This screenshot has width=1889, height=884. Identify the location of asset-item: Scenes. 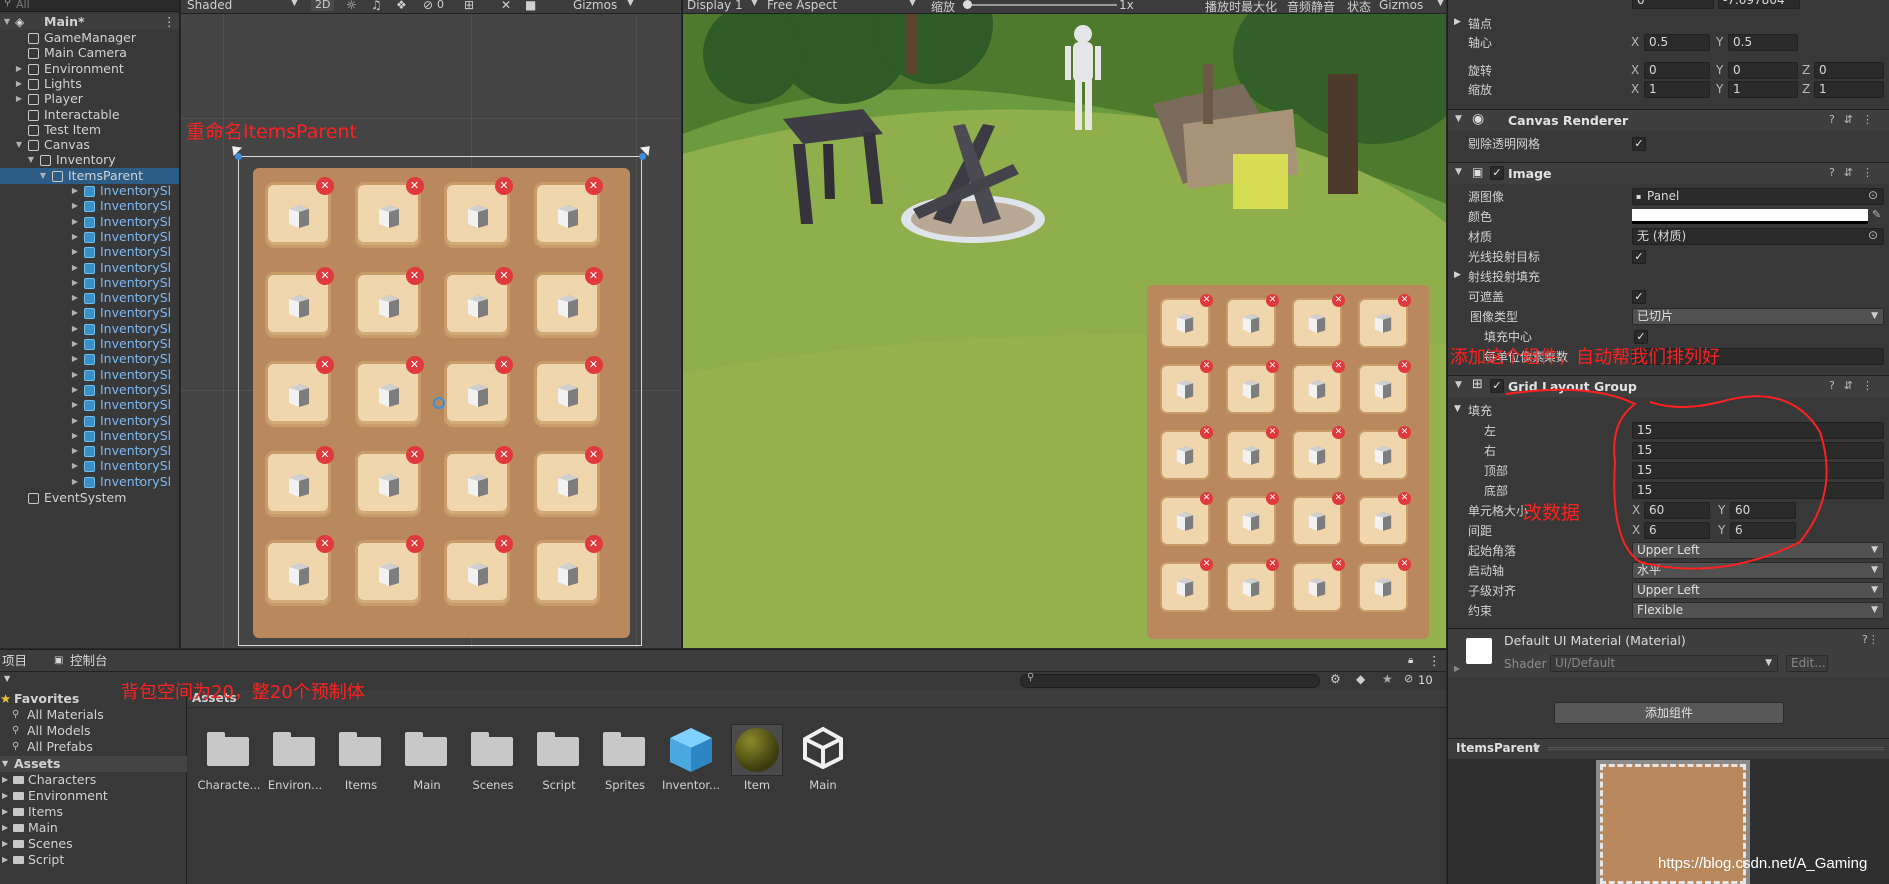
(493, 760).